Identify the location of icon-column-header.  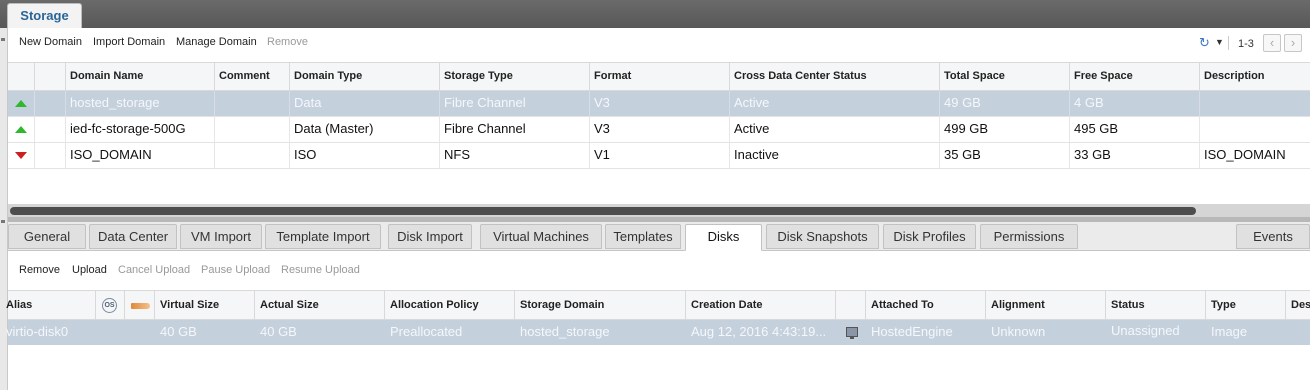
(50, 77).